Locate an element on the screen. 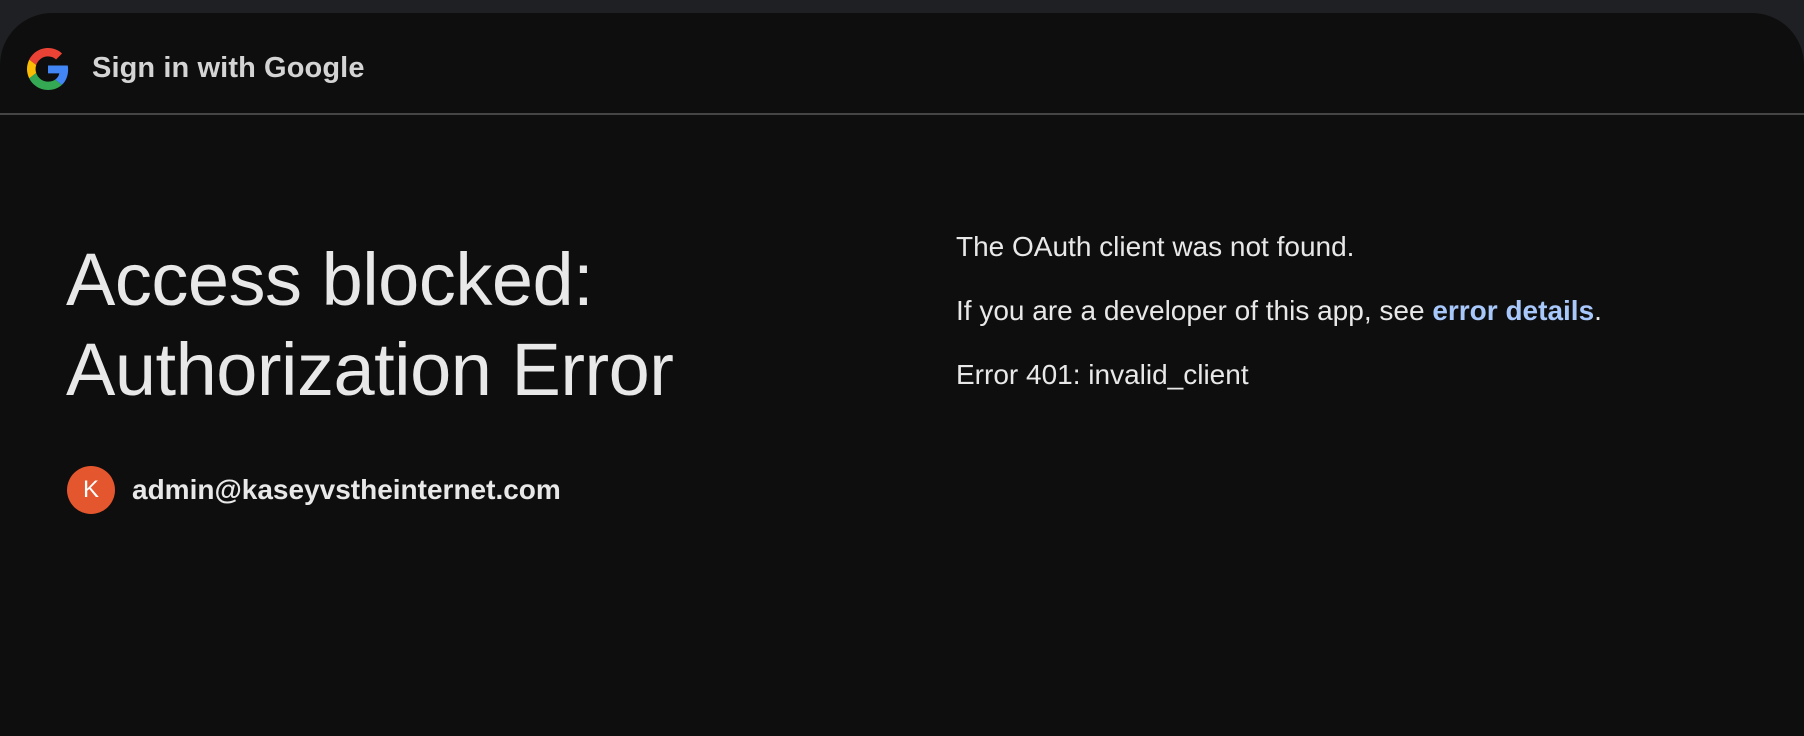 This screenshot has height=736, width=1804. account-chip: K admin@kaseyvstheinternet.com is located at coordinates (314, 490).